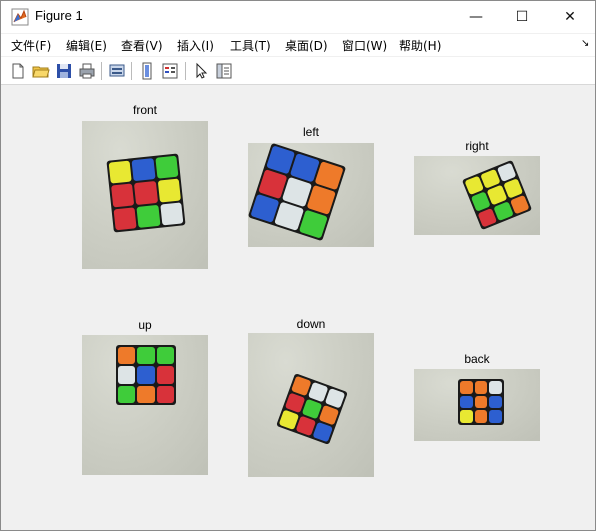 The image size is (596, 531). Describe the element at coordinates (195, 45) in the screenshot. I see `menu-insert: 插入(I)` at that location.